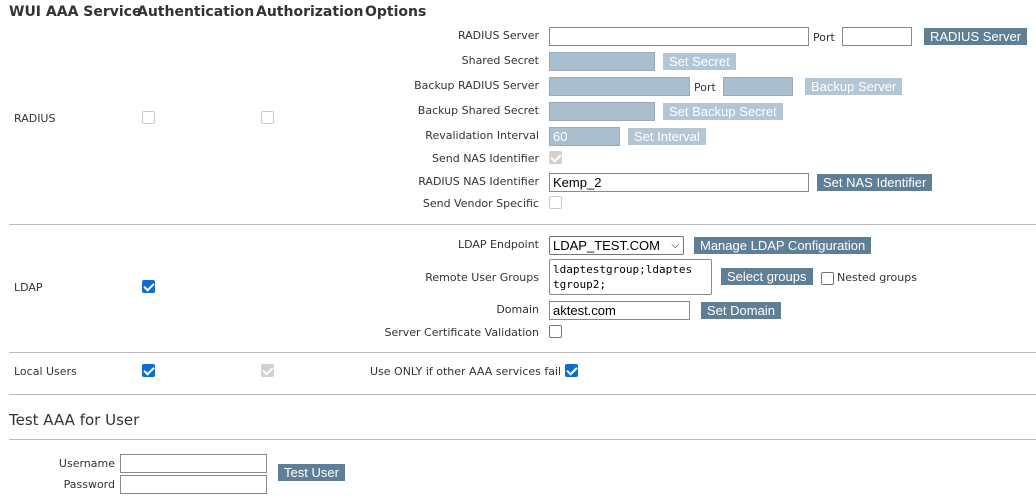 The image size is (1036, 503). Describe the element at coordinates (196, 12) in the screenshot. I see `header-authentication: Authentication` at that location.